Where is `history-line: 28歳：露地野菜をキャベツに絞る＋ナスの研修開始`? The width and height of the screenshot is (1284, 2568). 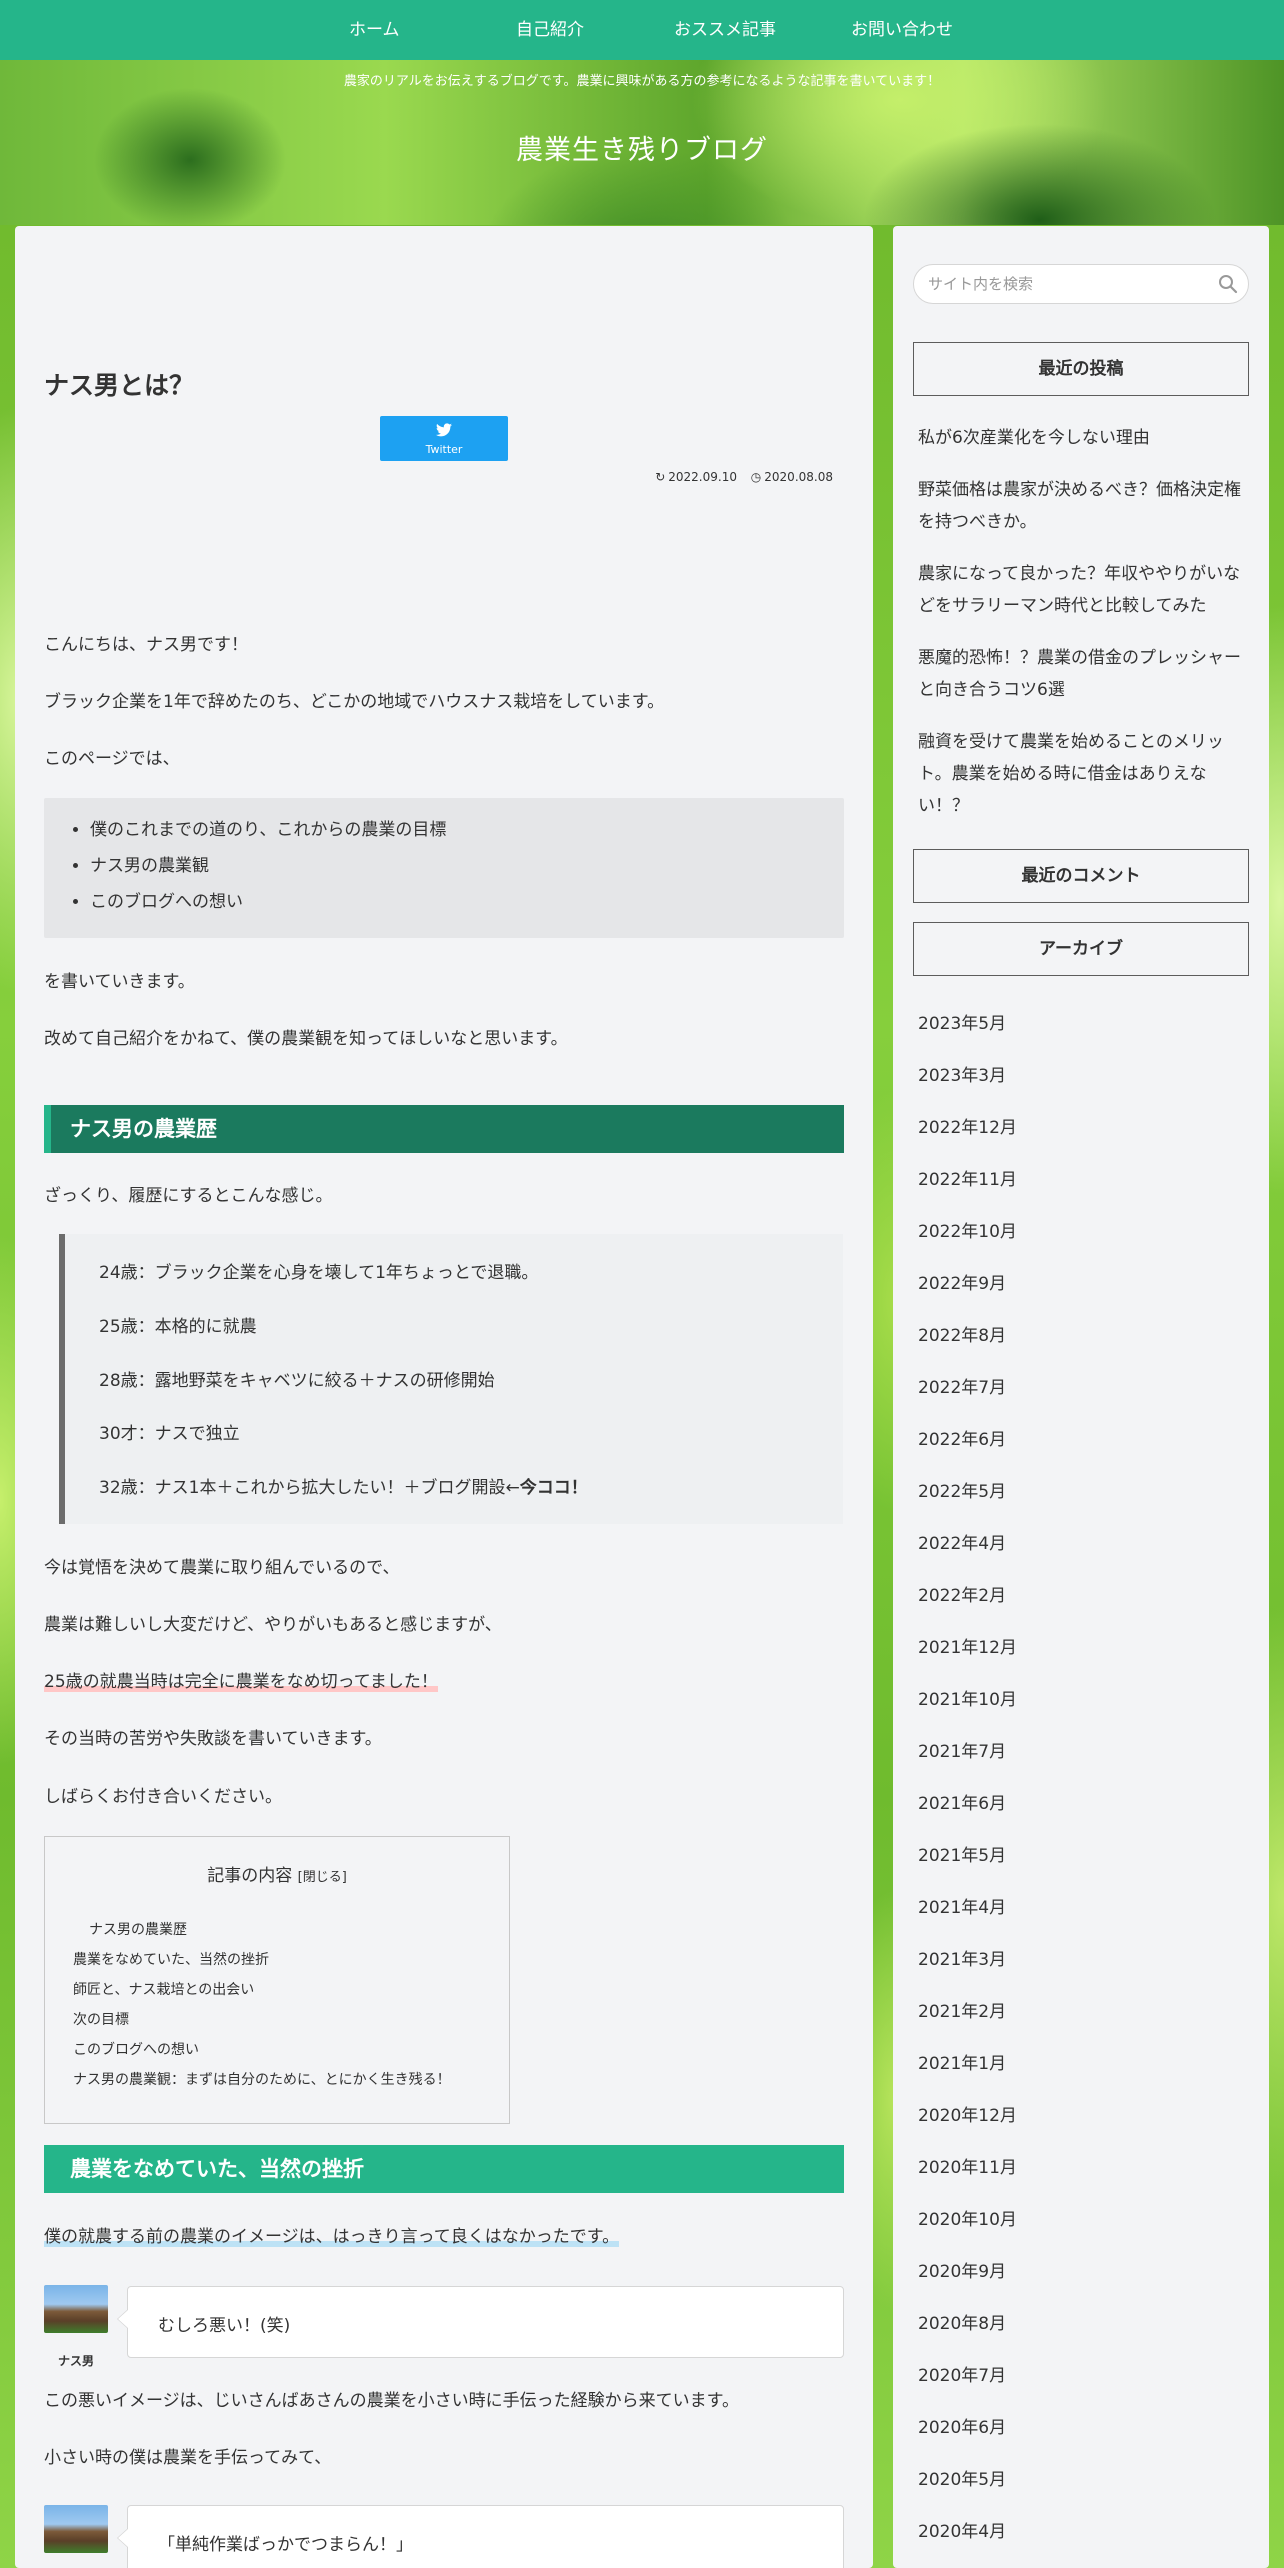 history-line: 28歳：露地野菜をキャベツに絞る＋ナスの研修開始 is located at coordinates (297, 1381).